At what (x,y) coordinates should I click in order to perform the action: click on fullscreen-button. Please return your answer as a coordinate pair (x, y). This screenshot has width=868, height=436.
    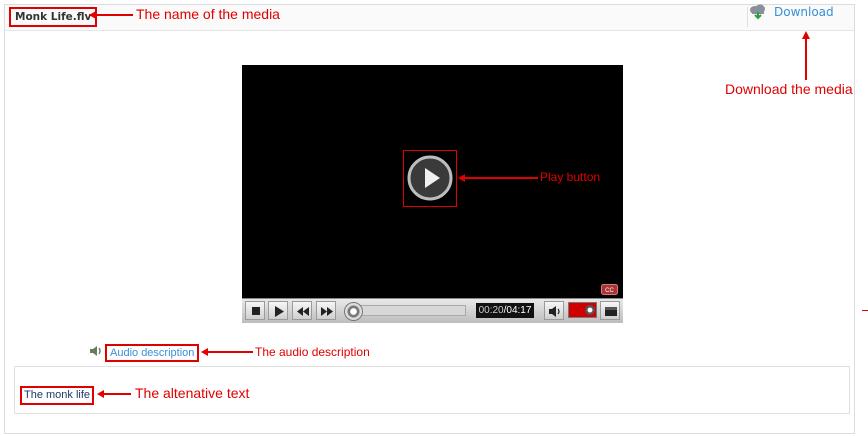
    Looking at the image, I should click on (610, 310).